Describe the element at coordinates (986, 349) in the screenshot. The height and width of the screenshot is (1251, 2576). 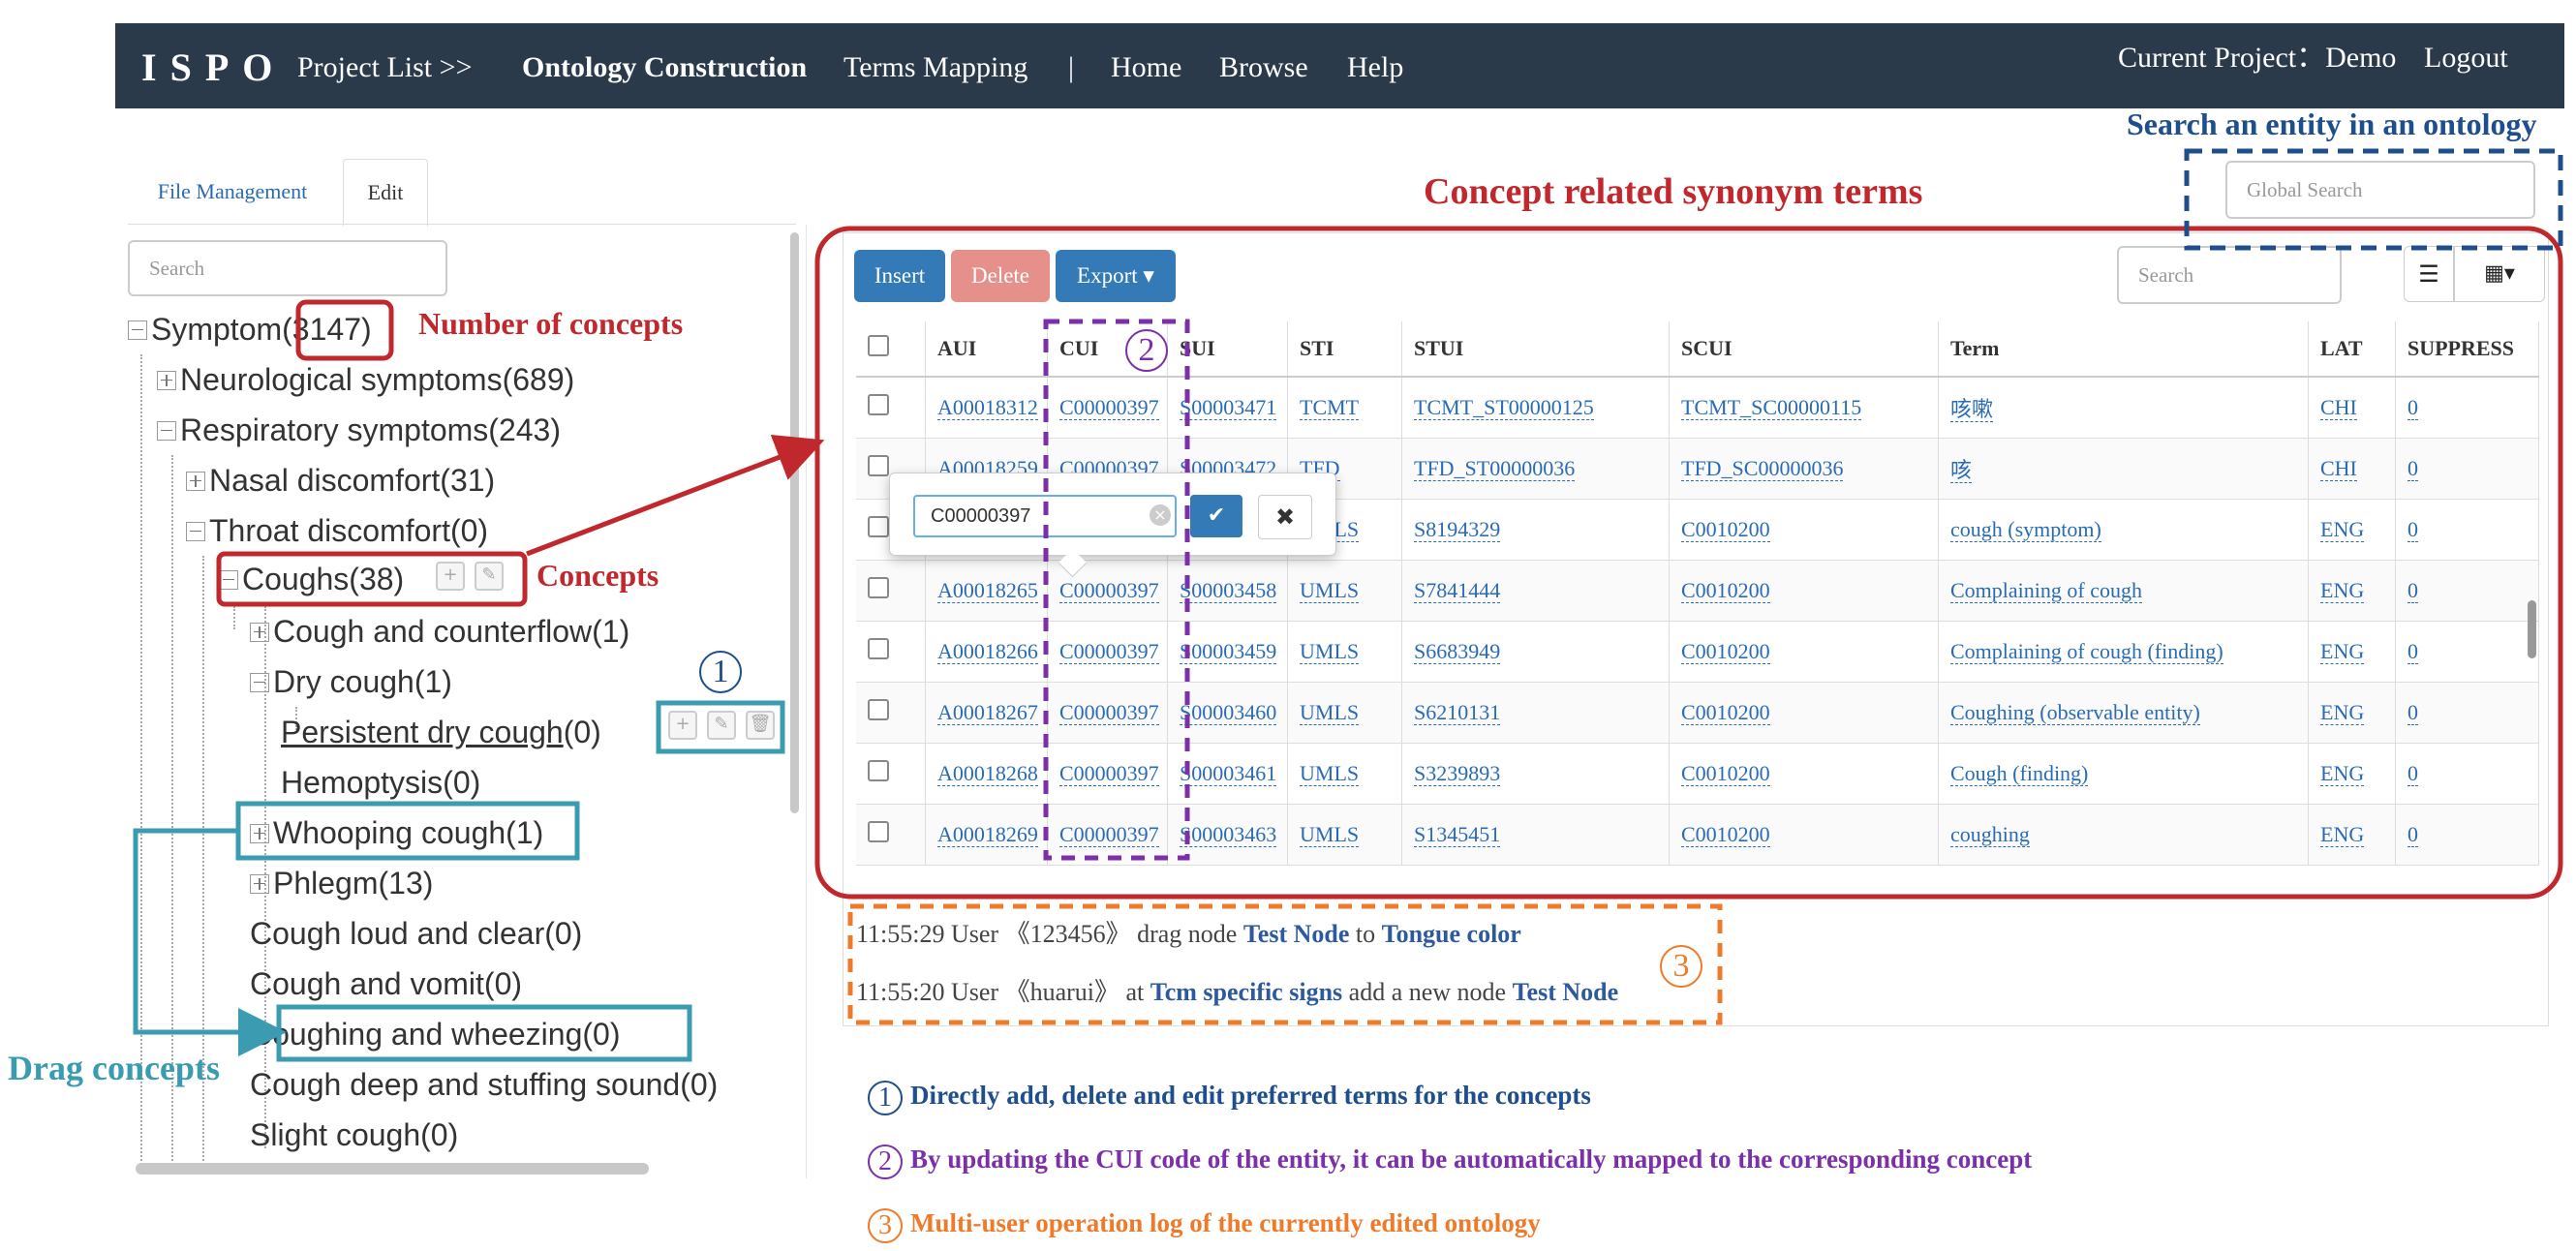
I see `column-header: AUI` at that location.